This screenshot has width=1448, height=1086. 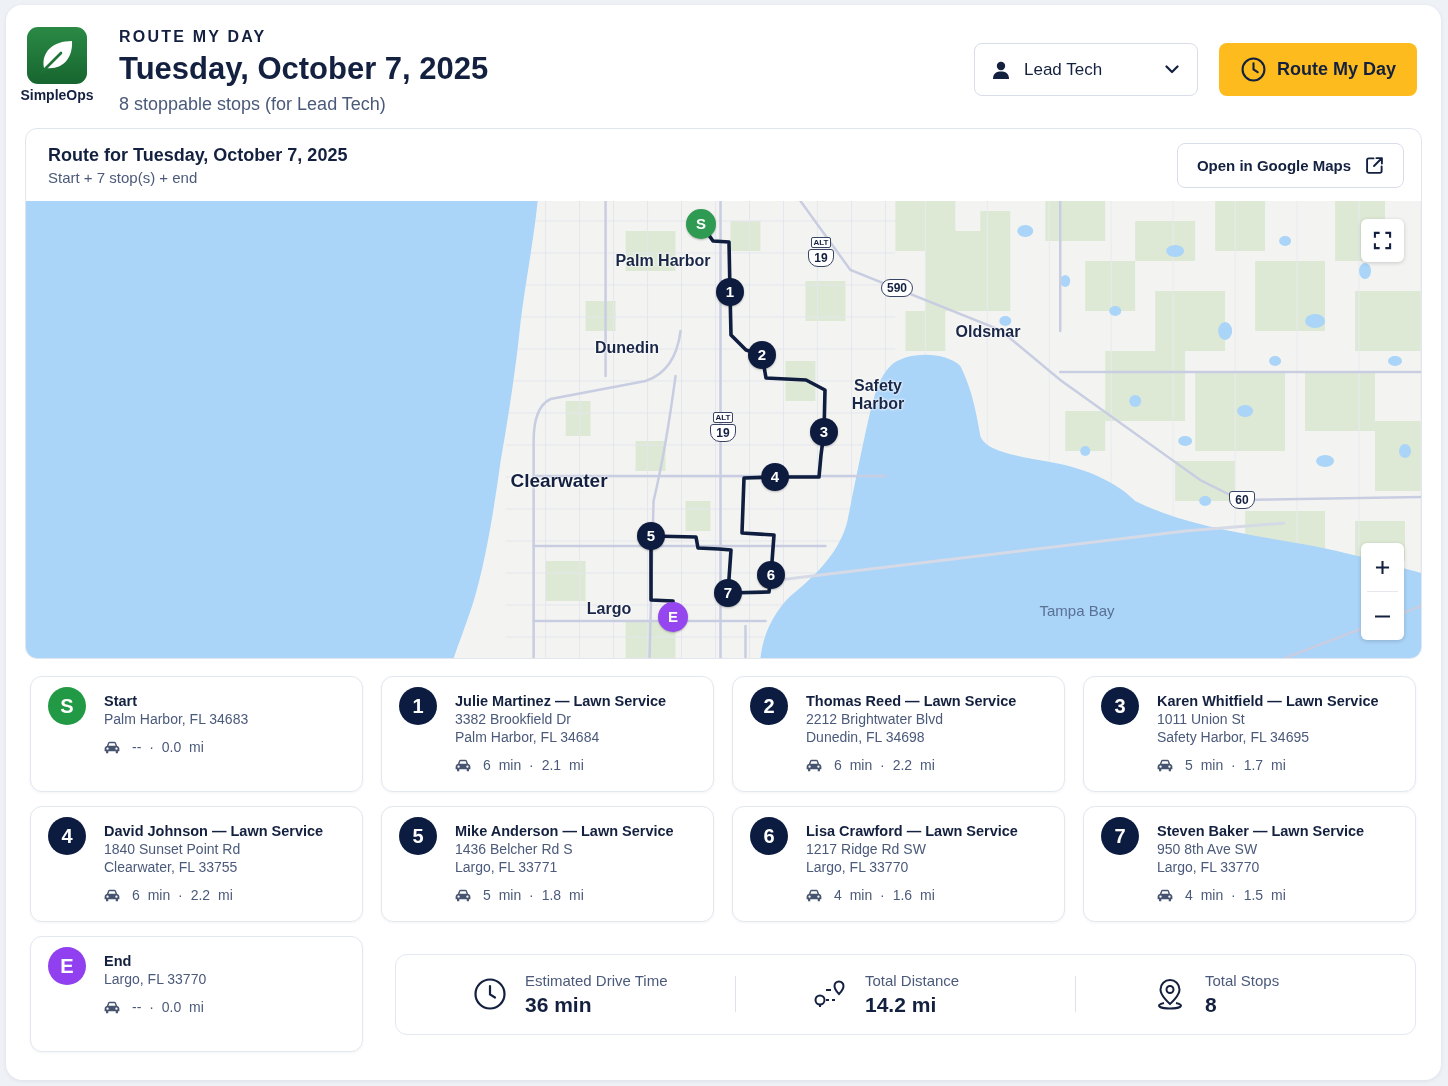 What do you see at coordinates (769, 836) in the screenshot?
I see `stop-badge: 6` at bounding box center [769, 836].